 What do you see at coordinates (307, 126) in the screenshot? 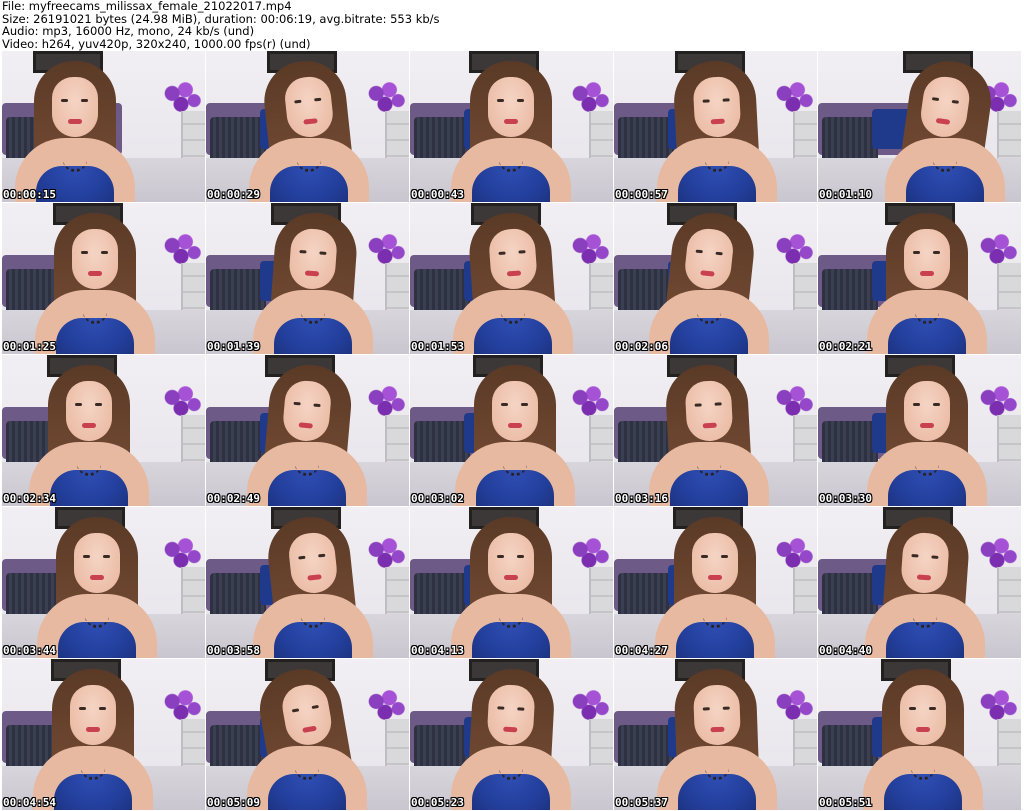
I see `video-thumbnail: 00:00:29` at bounding box center [307, 126].